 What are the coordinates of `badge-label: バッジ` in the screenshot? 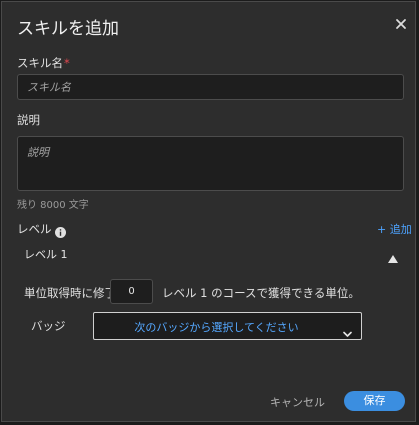 It's located at (48, 326).